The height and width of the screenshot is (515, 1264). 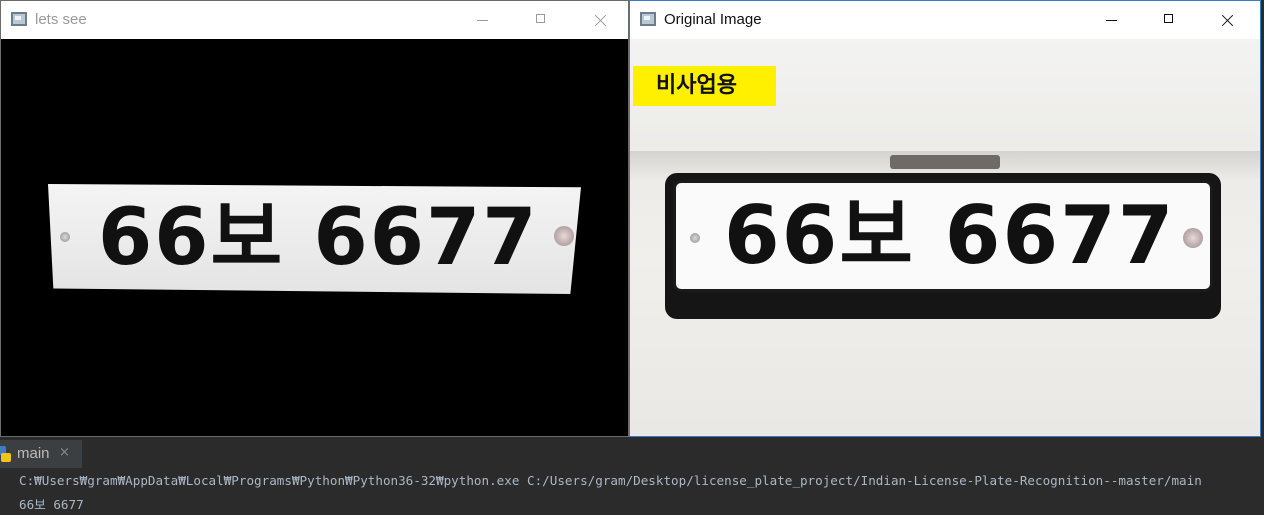 I want to click on console-output: 66보 6677, so click(x=51, y=504).